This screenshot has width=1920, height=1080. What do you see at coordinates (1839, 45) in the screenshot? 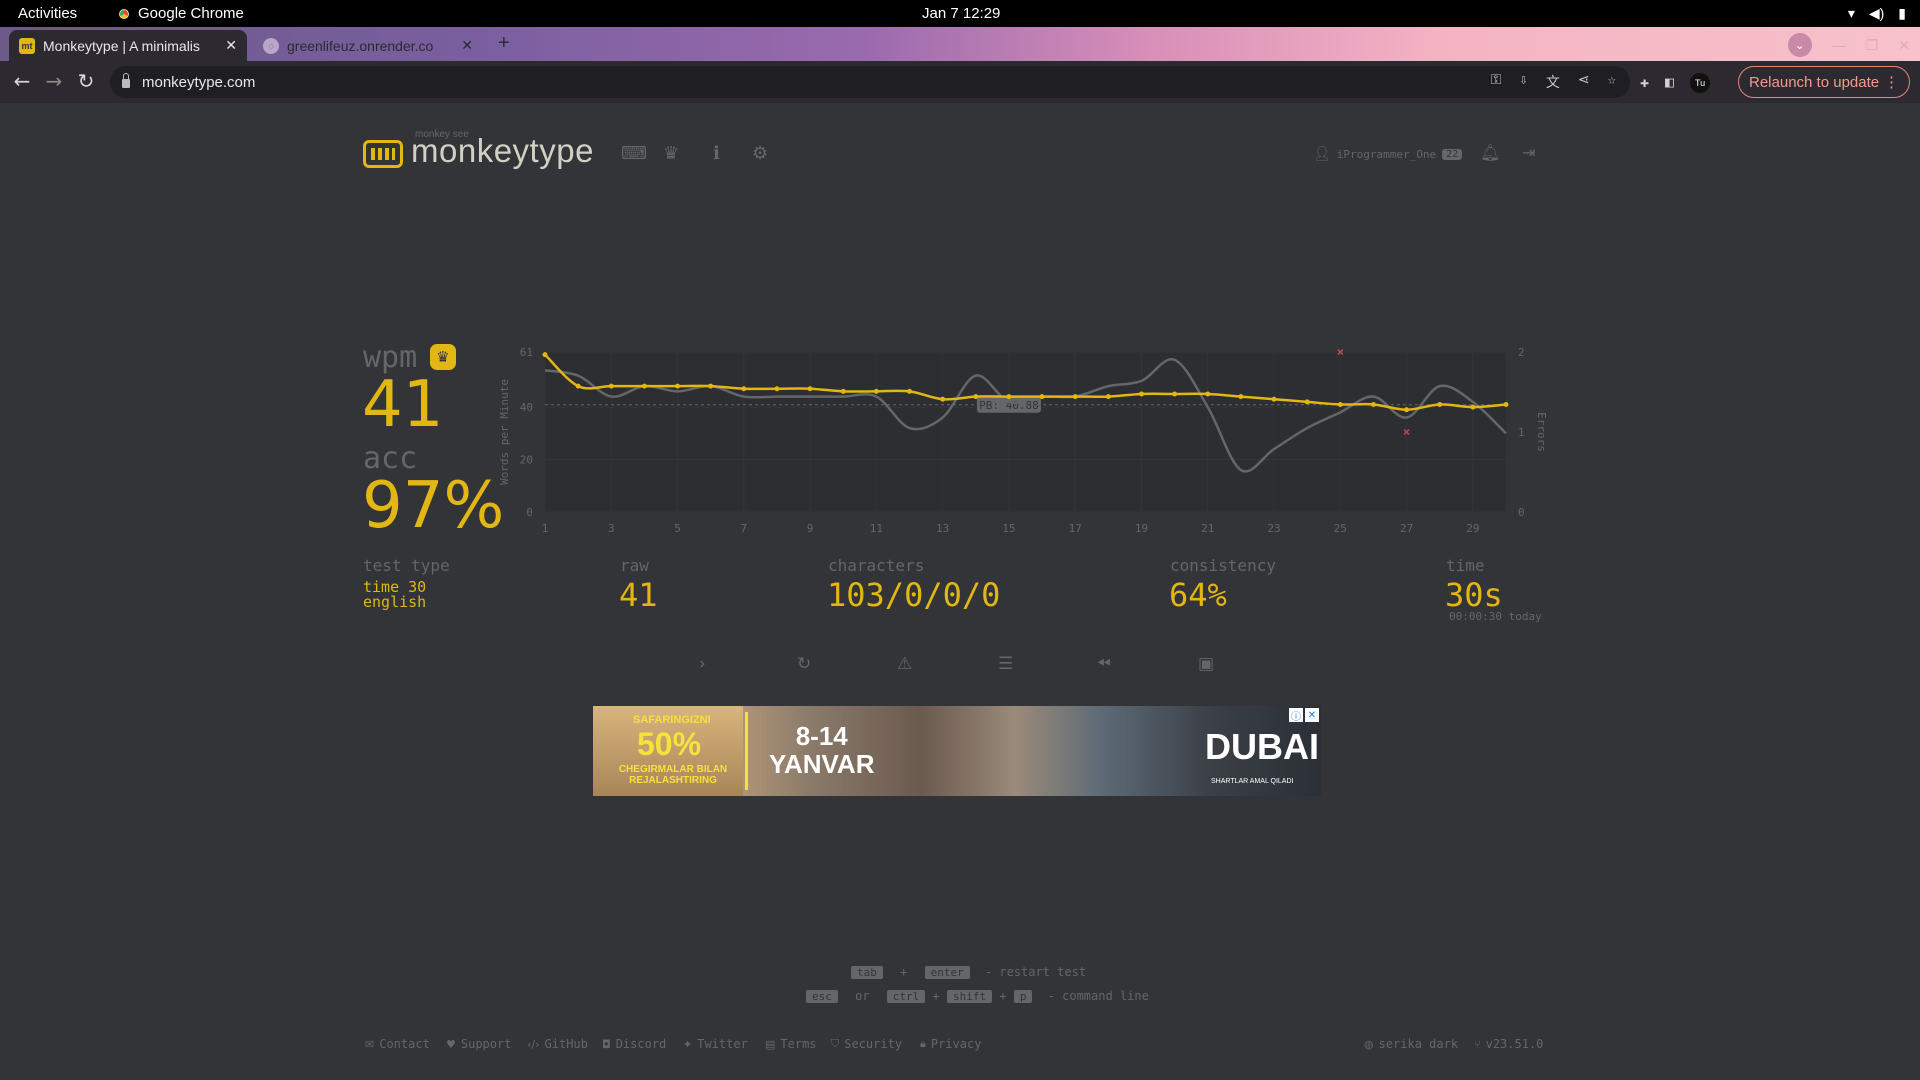
I see `minimize-icon: —` at bounding box center [1839, 45].